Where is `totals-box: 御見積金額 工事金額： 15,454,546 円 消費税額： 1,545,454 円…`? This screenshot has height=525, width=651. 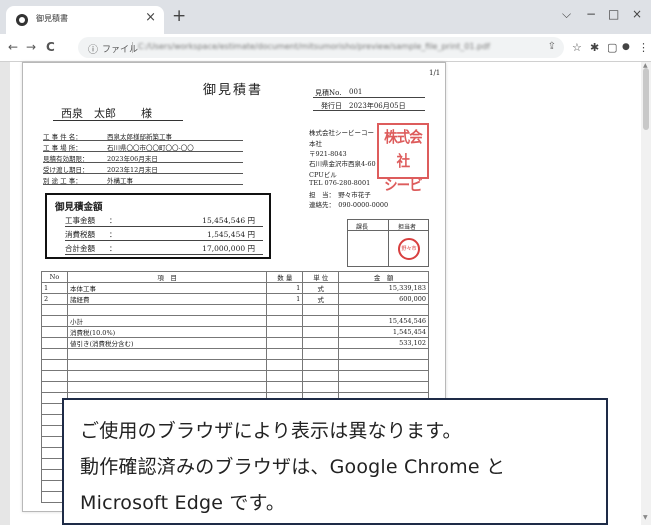
totals-box: 御見積金額 工事金額： 15,454,546 円 消費税額： 1,545,454 円… is located at coordinates (158, 226).